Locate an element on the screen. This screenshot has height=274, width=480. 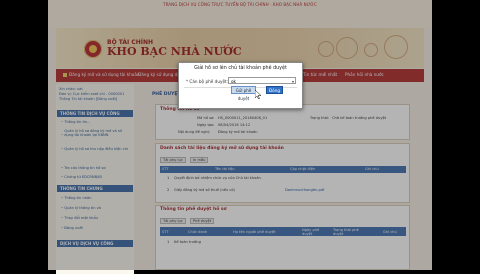
submit-approval-button: Gửi phê duyệt is located at coordinates (243, 93).